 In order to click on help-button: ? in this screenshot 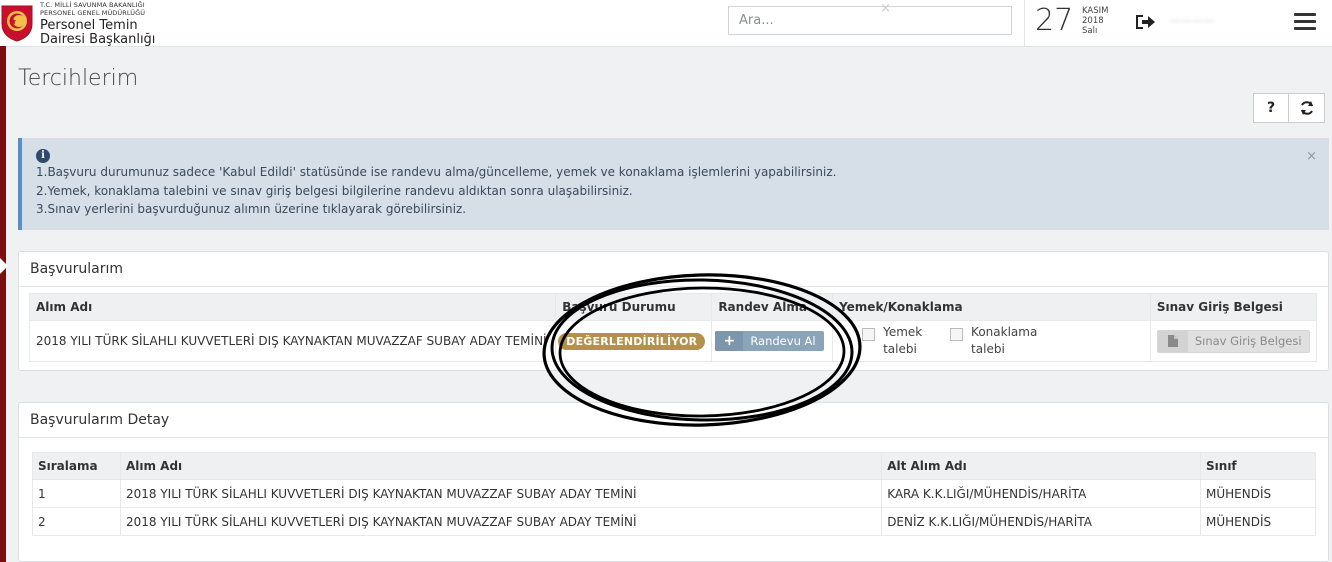, I will do `click(1271, 108)`.